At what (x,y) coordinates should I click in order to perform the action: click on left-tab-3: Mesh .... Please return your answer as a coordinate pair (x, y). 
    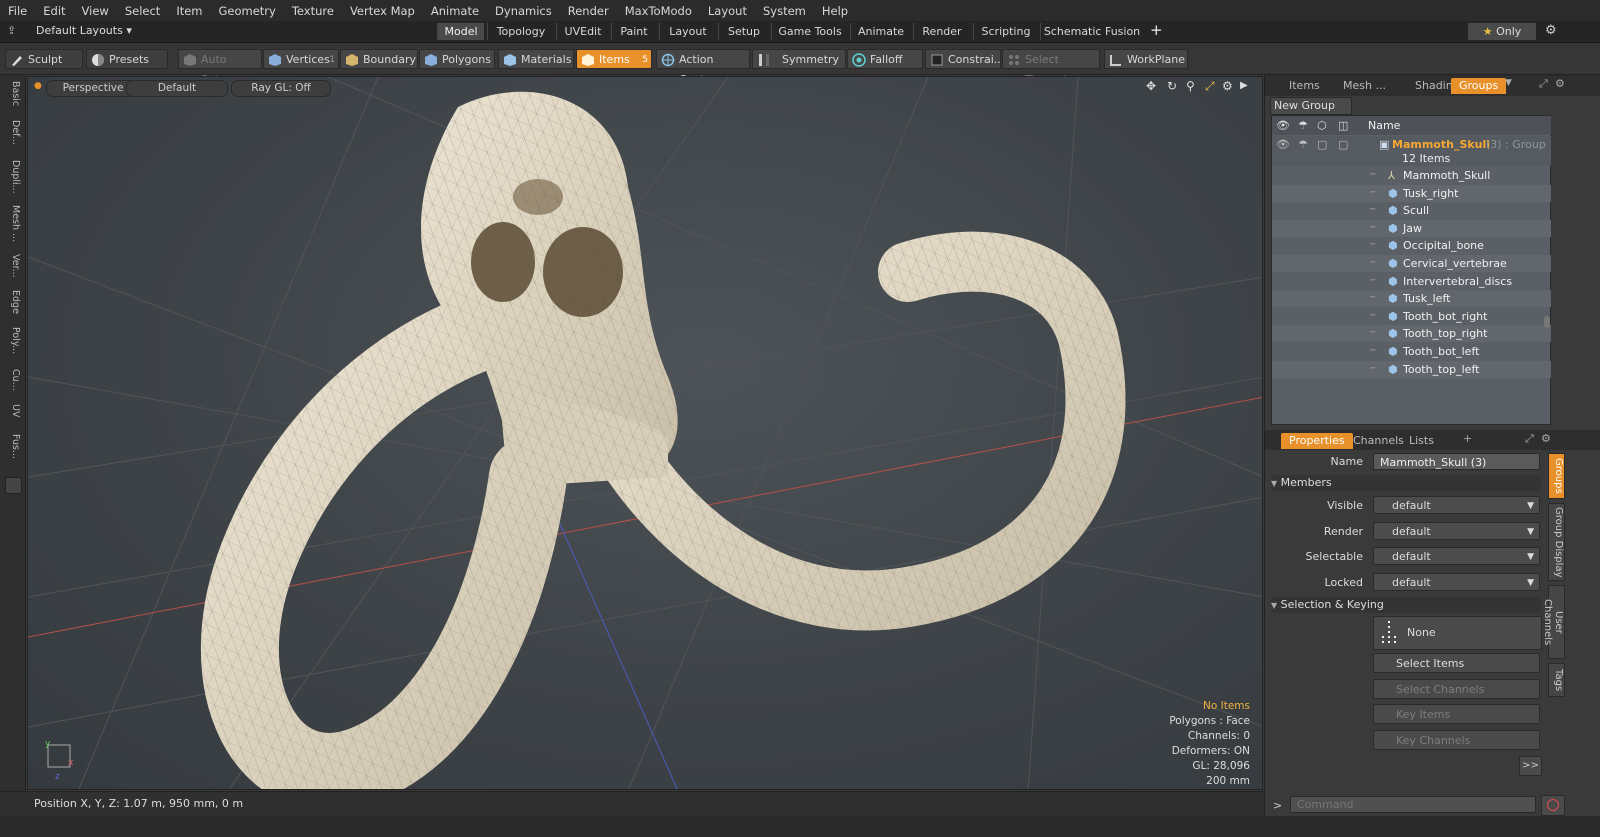
    Looking at the image, I should click on (12, 224).